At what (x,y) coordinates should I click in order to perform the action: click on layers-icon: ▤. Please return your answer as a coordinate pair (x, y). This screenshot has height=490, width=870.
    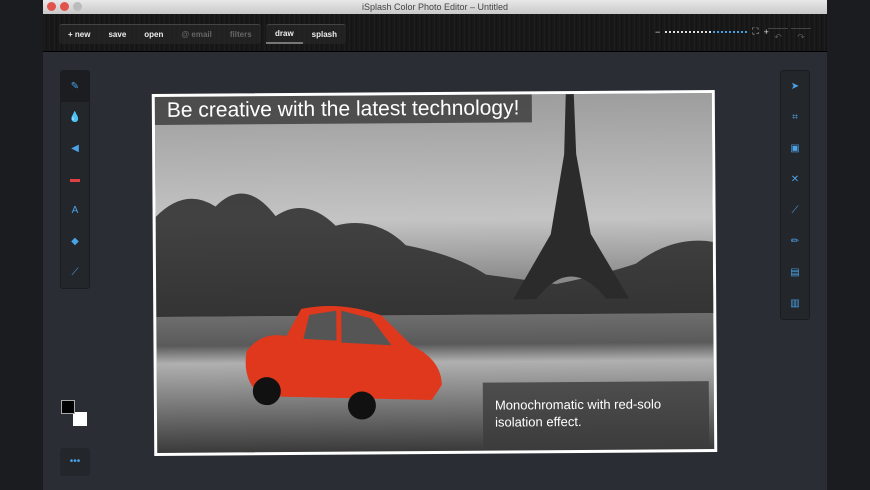
    Looking at the image, I should click on (795, 272).